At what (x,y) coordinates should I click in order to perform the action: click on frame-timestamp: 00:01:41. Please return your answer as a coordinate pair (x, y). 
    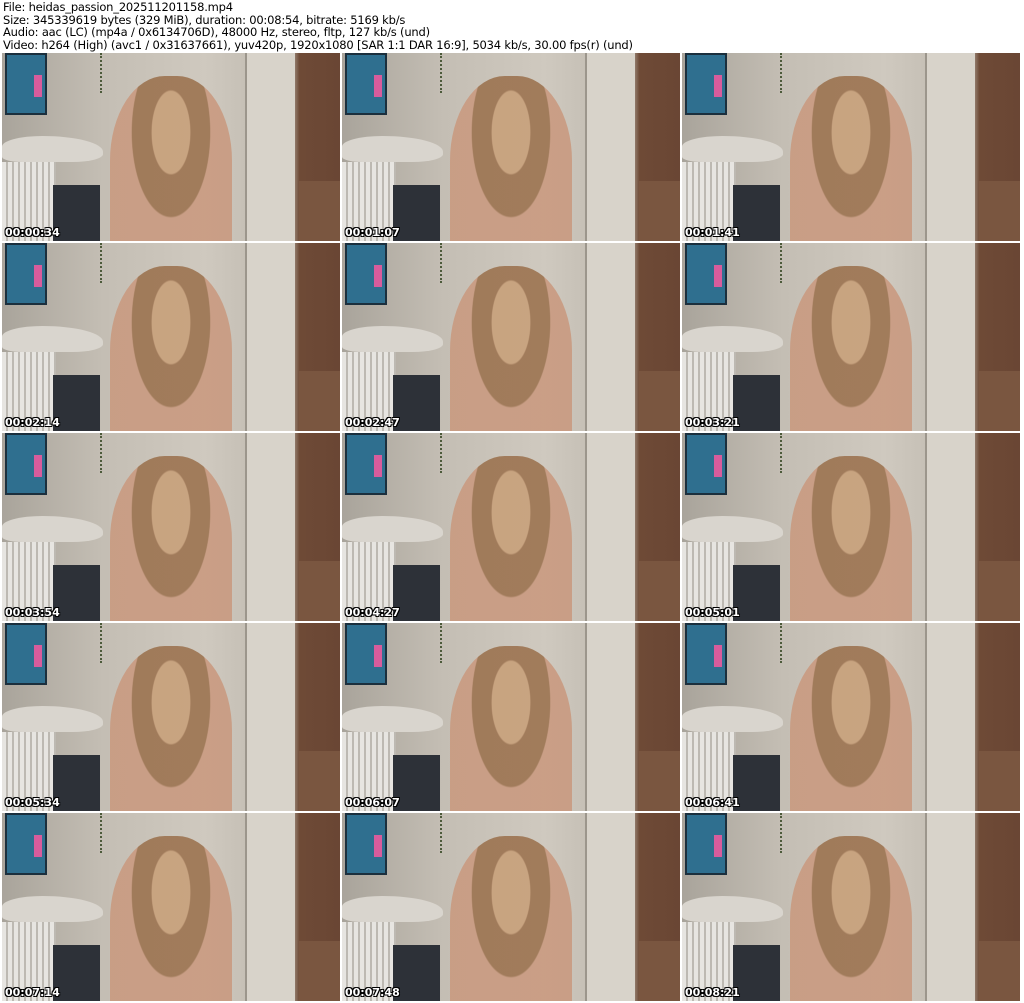
    Looking at the image, I should click on (712, 232).